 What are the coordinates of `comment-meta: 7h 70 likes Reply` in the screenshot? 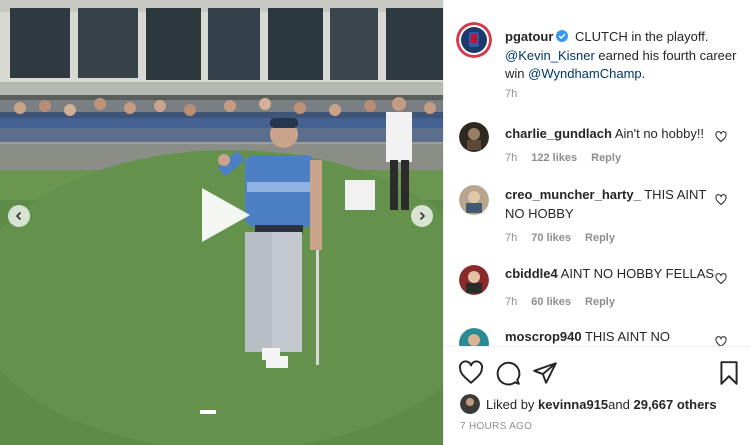 It's located at (567, 238).